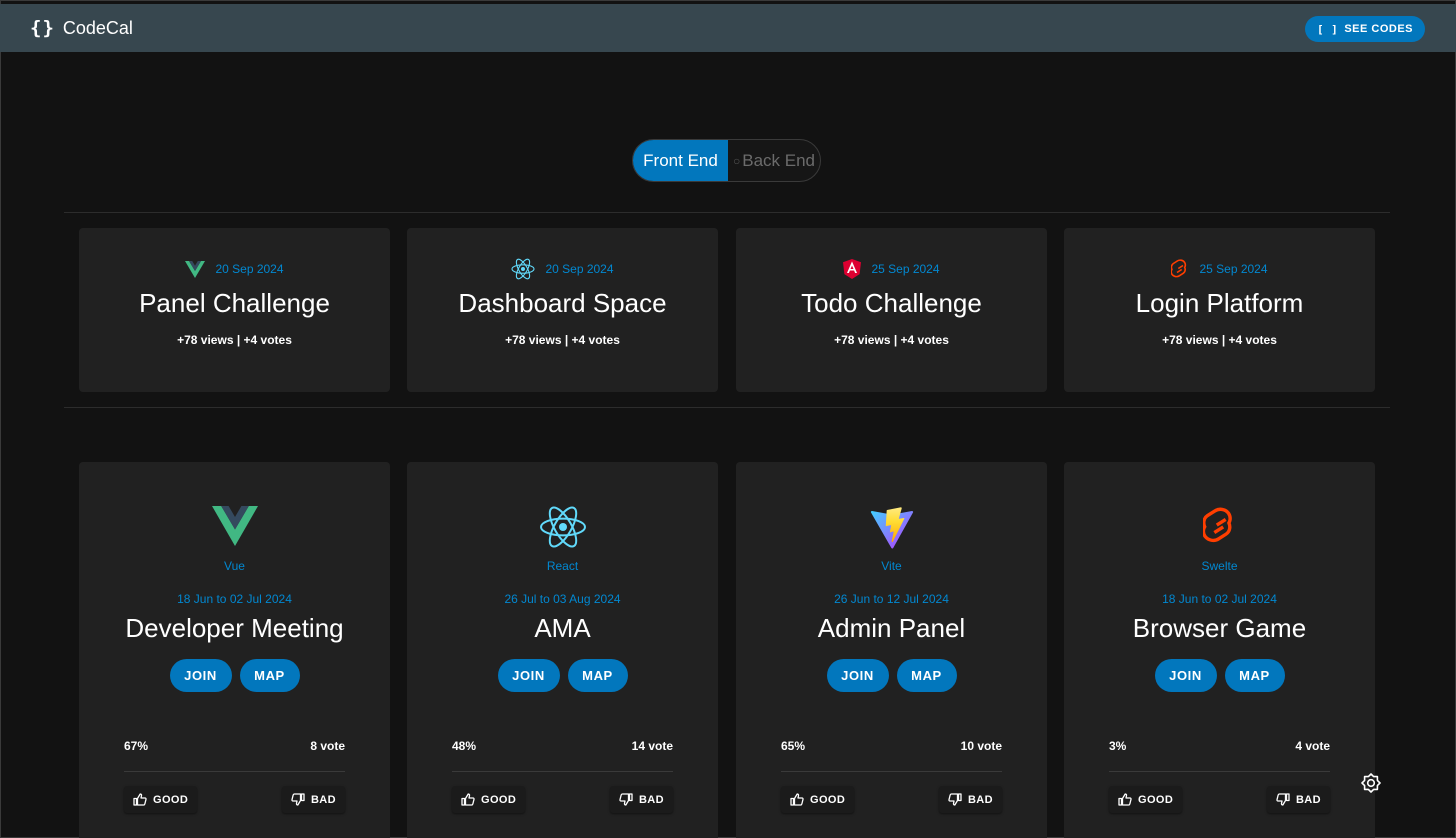 Image resolution: width=1456 pixels, height=838 pixels. What do you see at coordinates (234, 303) in the screenshot?
I see `summary-card-title: Panel Challenge` at bounding box center [234, 303].